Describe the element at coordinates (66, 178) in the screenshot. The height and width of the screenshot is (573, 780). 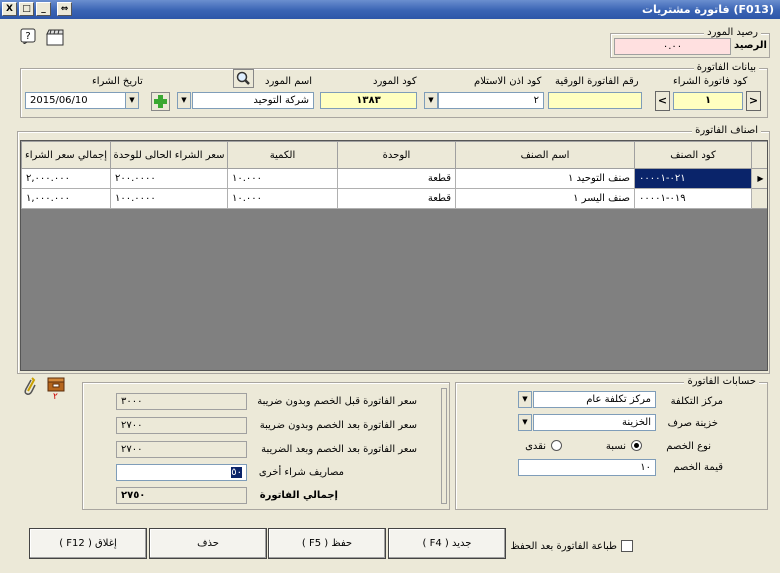
I see `cell-total: ٢,٠٠٠.٠٠٠` at that location.